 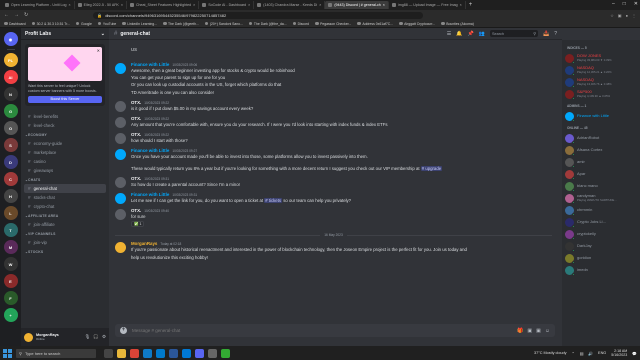 I want to click on reaction-button: ✅ 1, so click(x=138, y=224).